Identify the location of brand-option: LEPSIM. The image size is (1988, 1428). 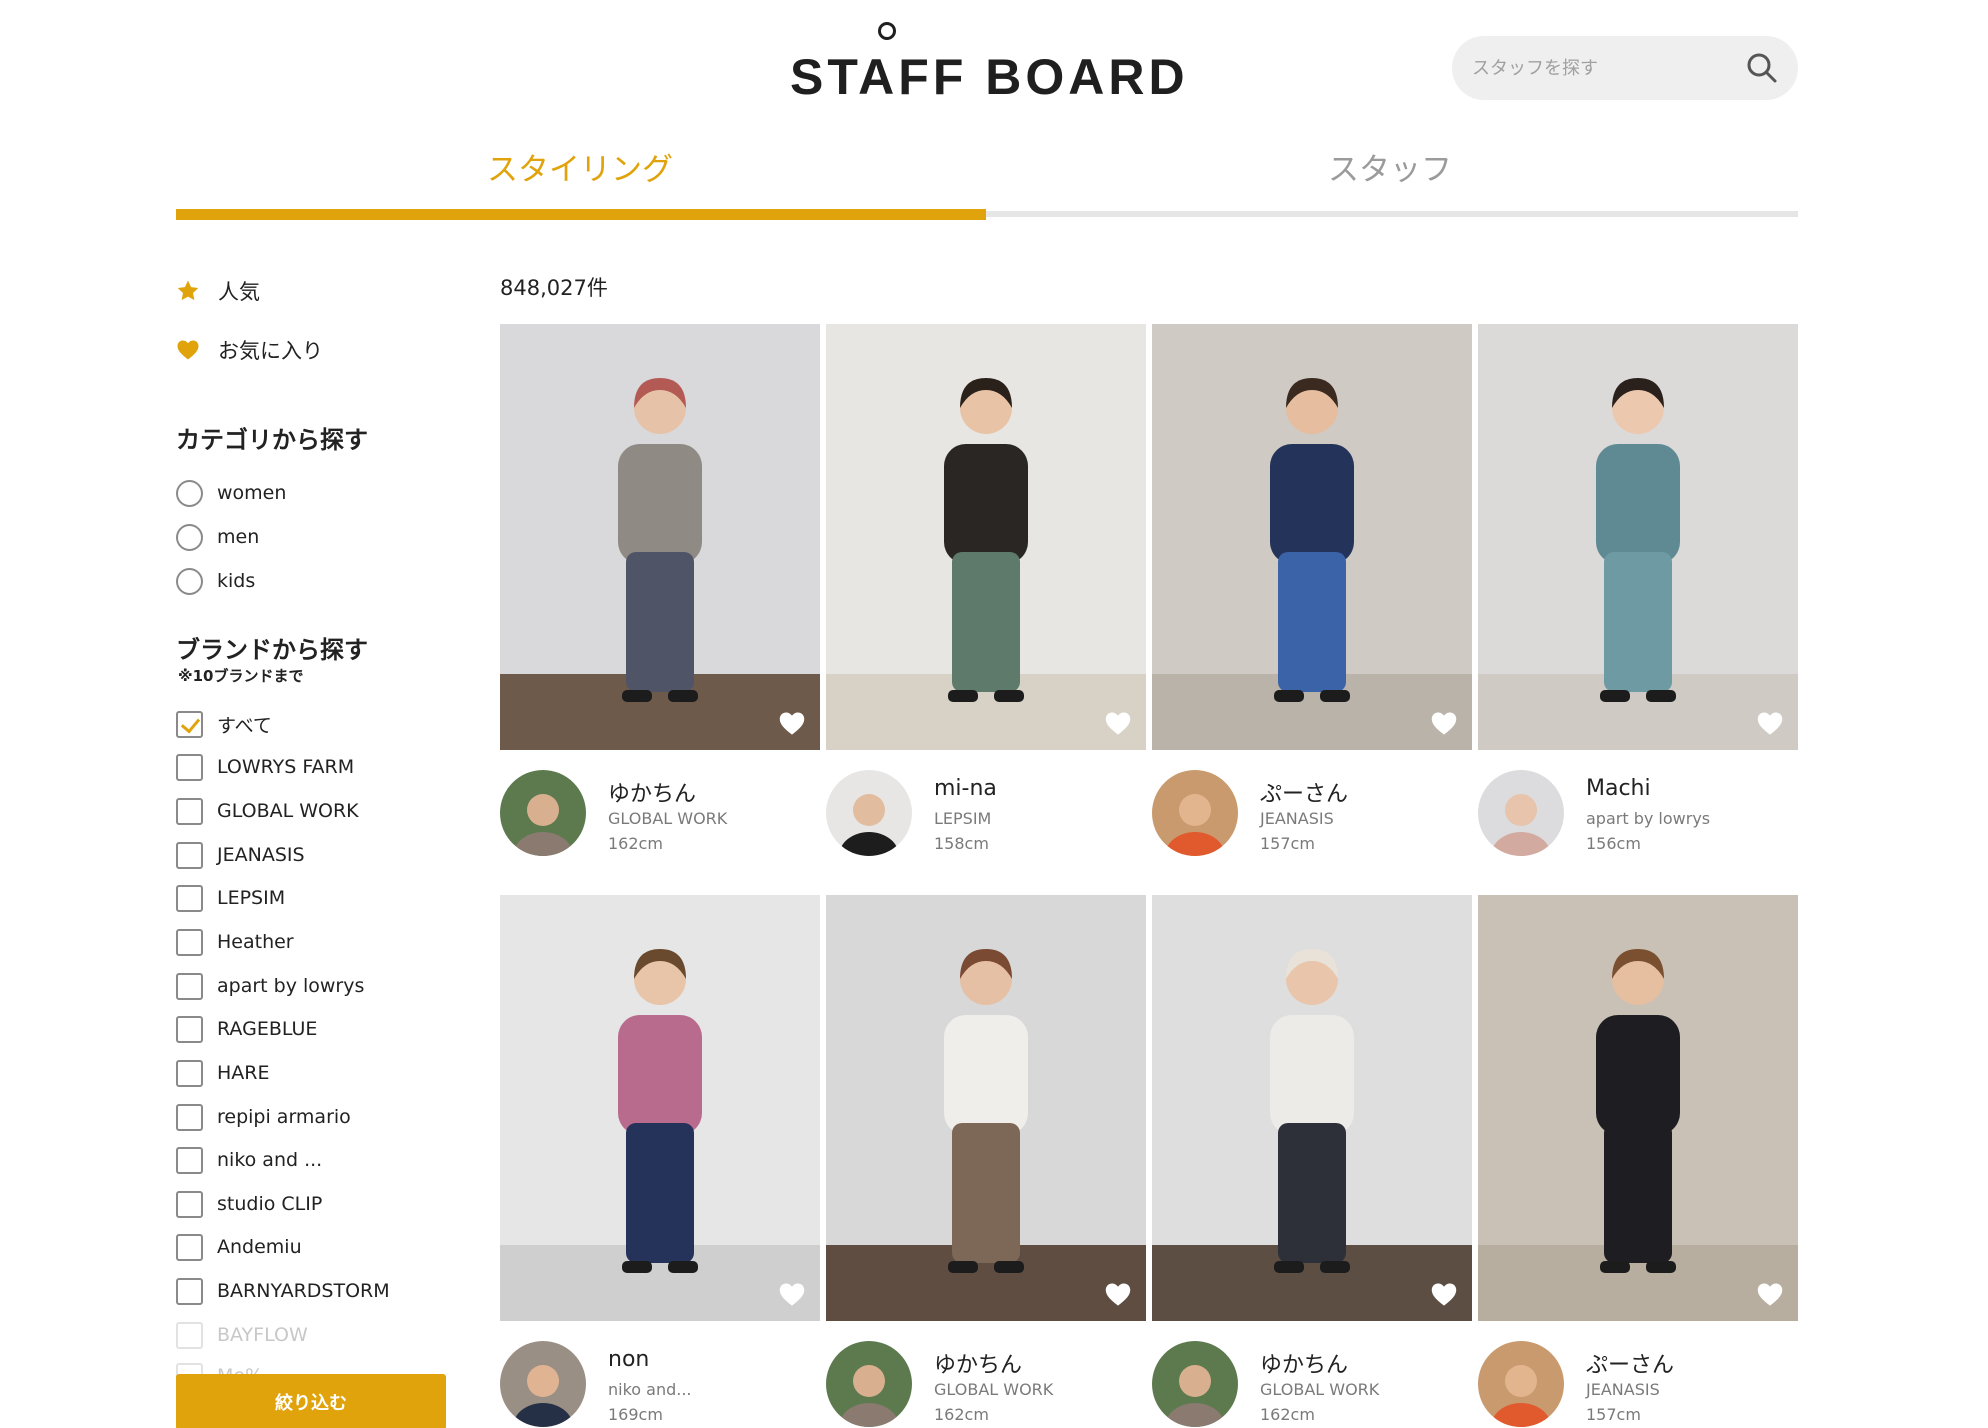
(230, 898).